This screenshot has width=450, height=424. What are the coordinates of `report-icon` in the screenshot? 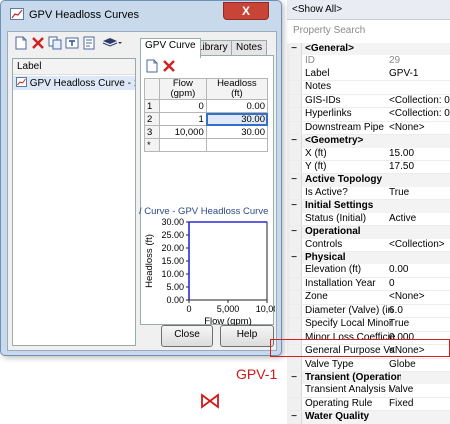 It's located at (89, 43).